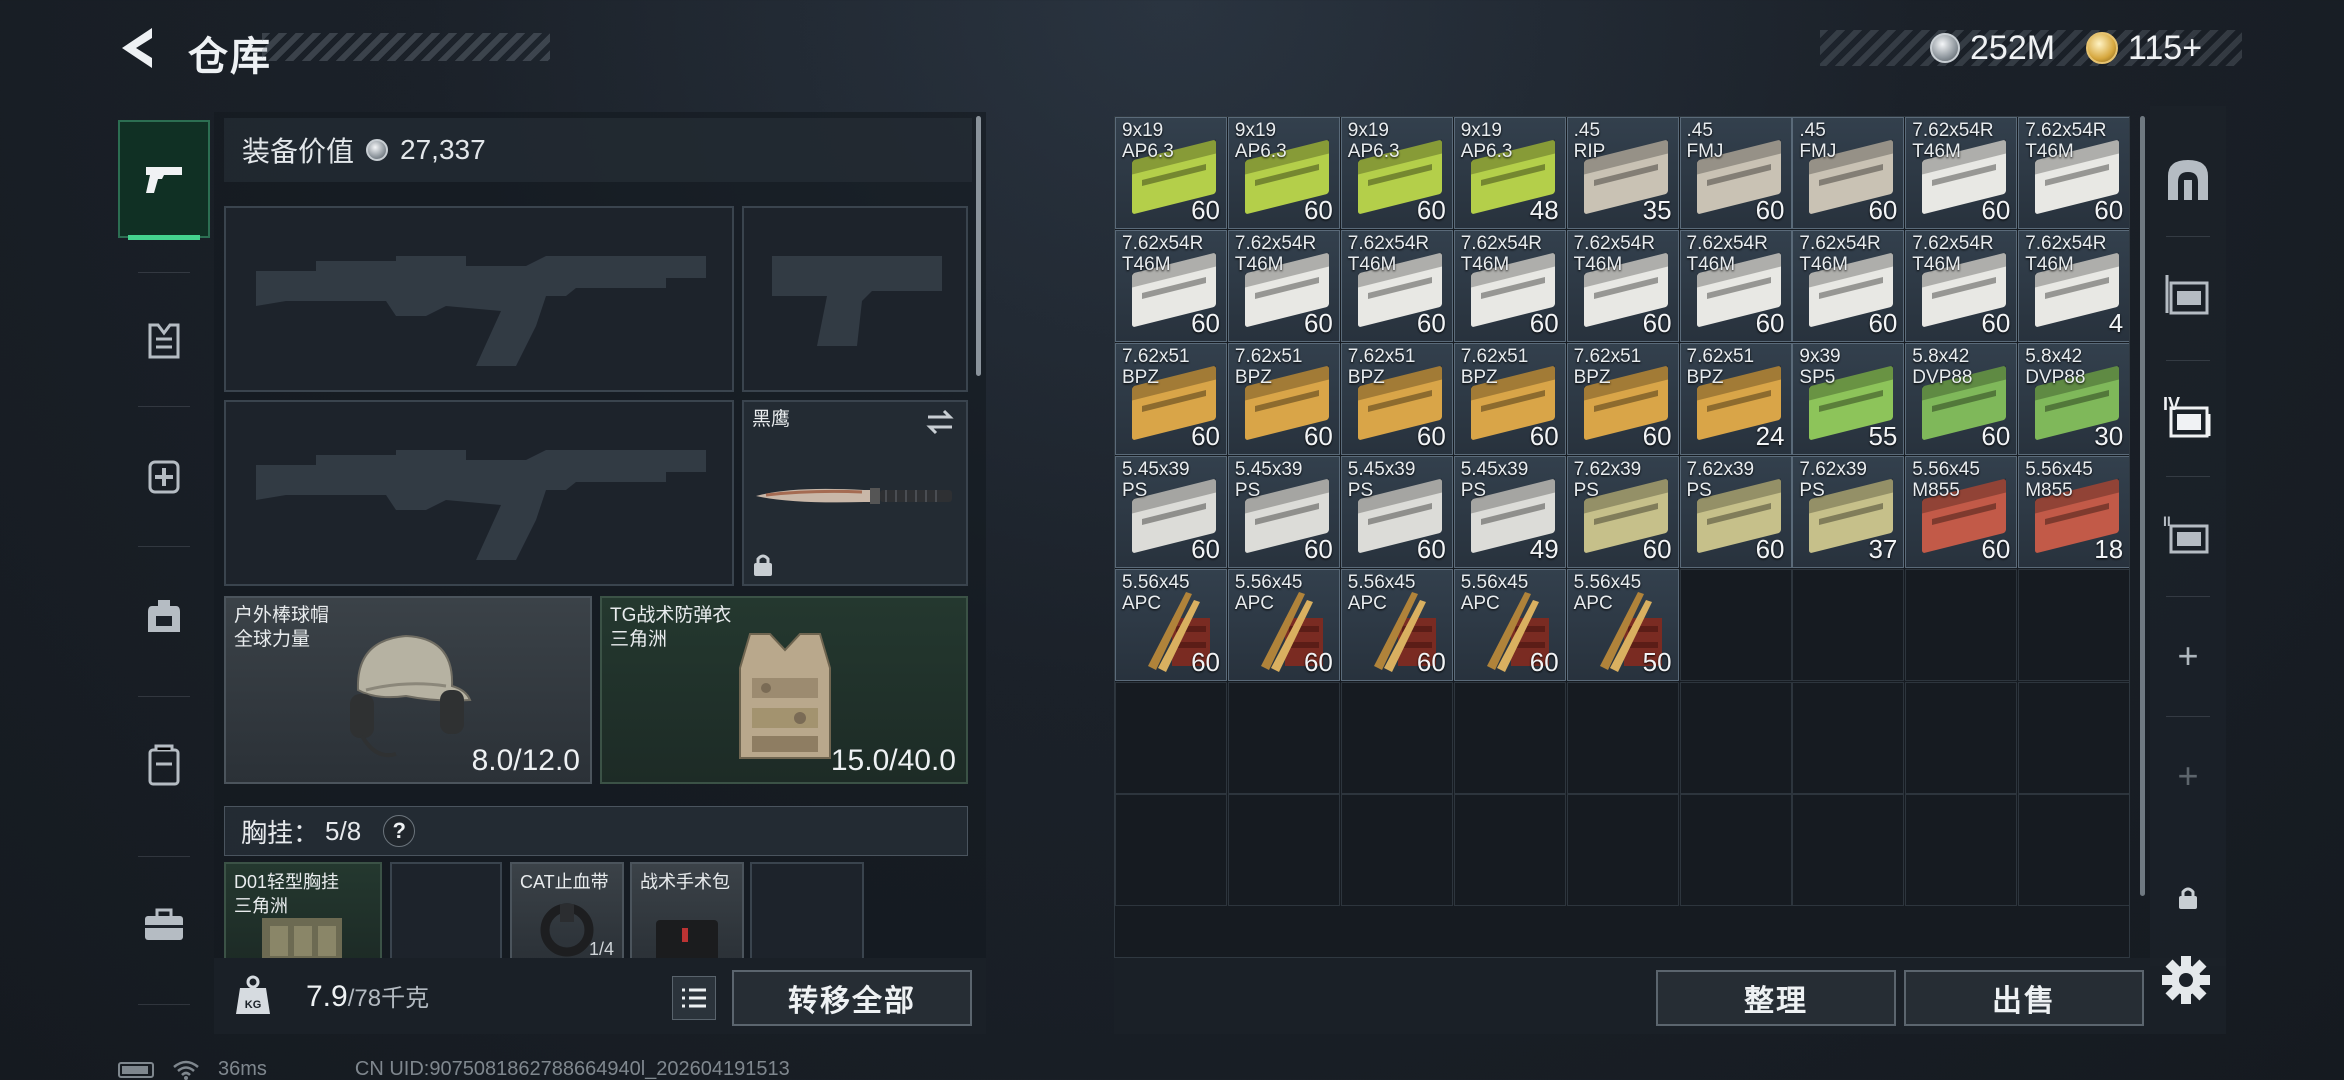 This screenshot has height=1080, width=2344. Describe the element at coordinates (1431, 435) in the screenshot. I see `ammo-quantity: 60` at that location.